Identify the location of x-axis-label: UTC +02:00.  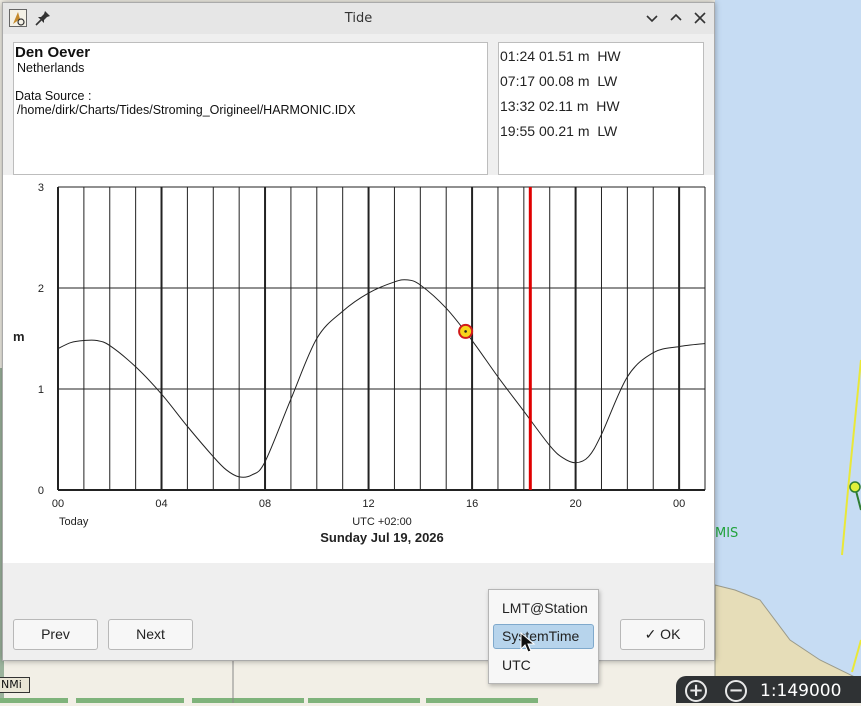
(382, 522).